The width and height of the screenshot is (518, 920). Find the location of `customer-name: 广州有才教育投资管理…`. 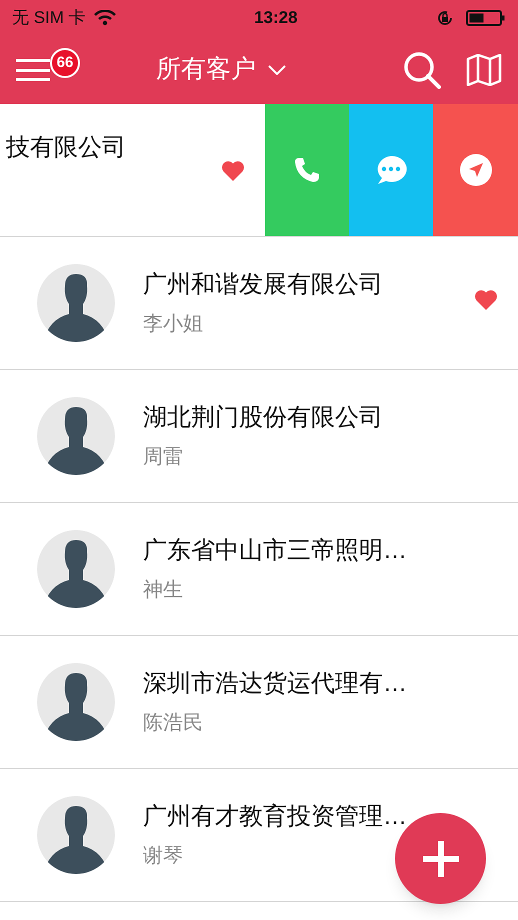

customer-name: 广州有才教育投资管理… is located at coordinates (275, 817).